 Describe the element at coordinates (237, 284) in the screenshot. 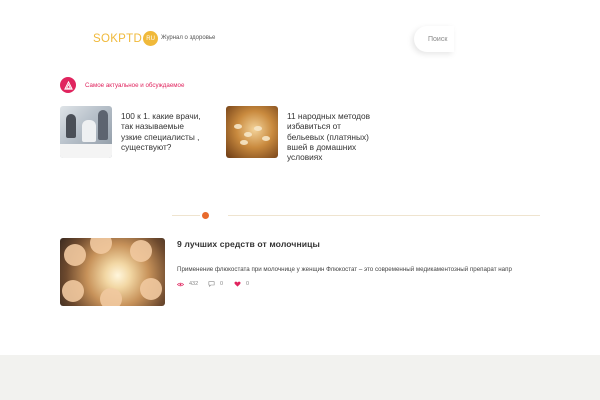

I see `heart-icon` at that location.